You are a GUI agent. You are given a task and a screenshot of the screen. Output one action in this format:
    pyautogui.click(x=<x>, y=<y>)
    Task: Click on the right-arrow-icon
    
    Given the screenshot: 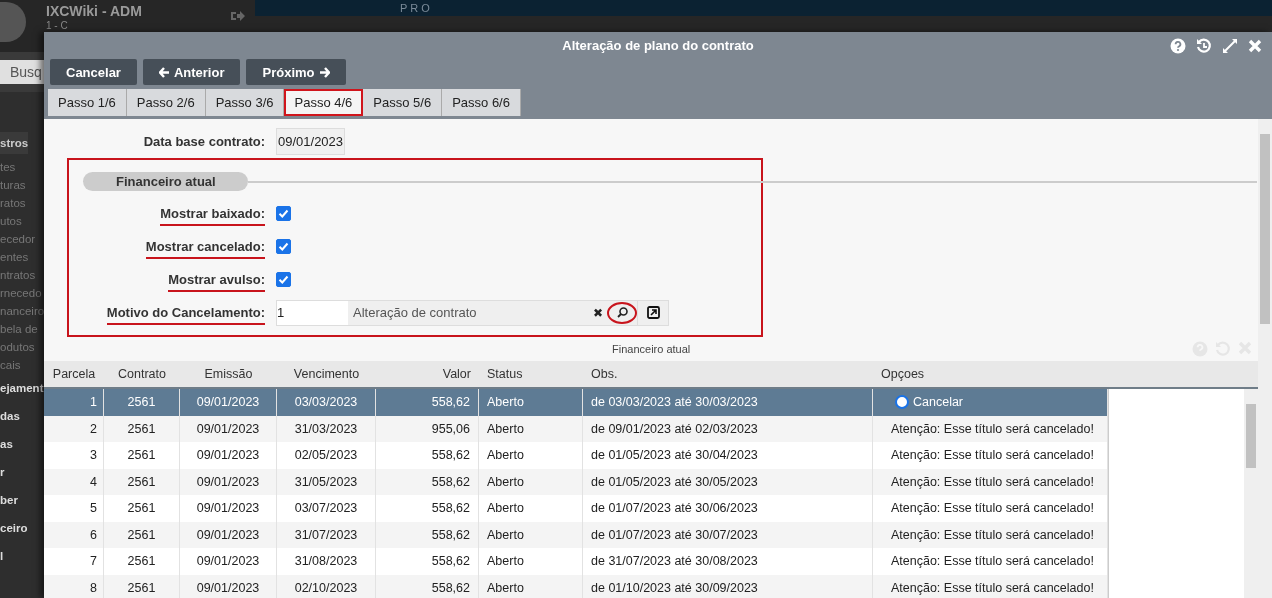 What is the action you would take?
    pyautogui.click(x=324, y=72)
    